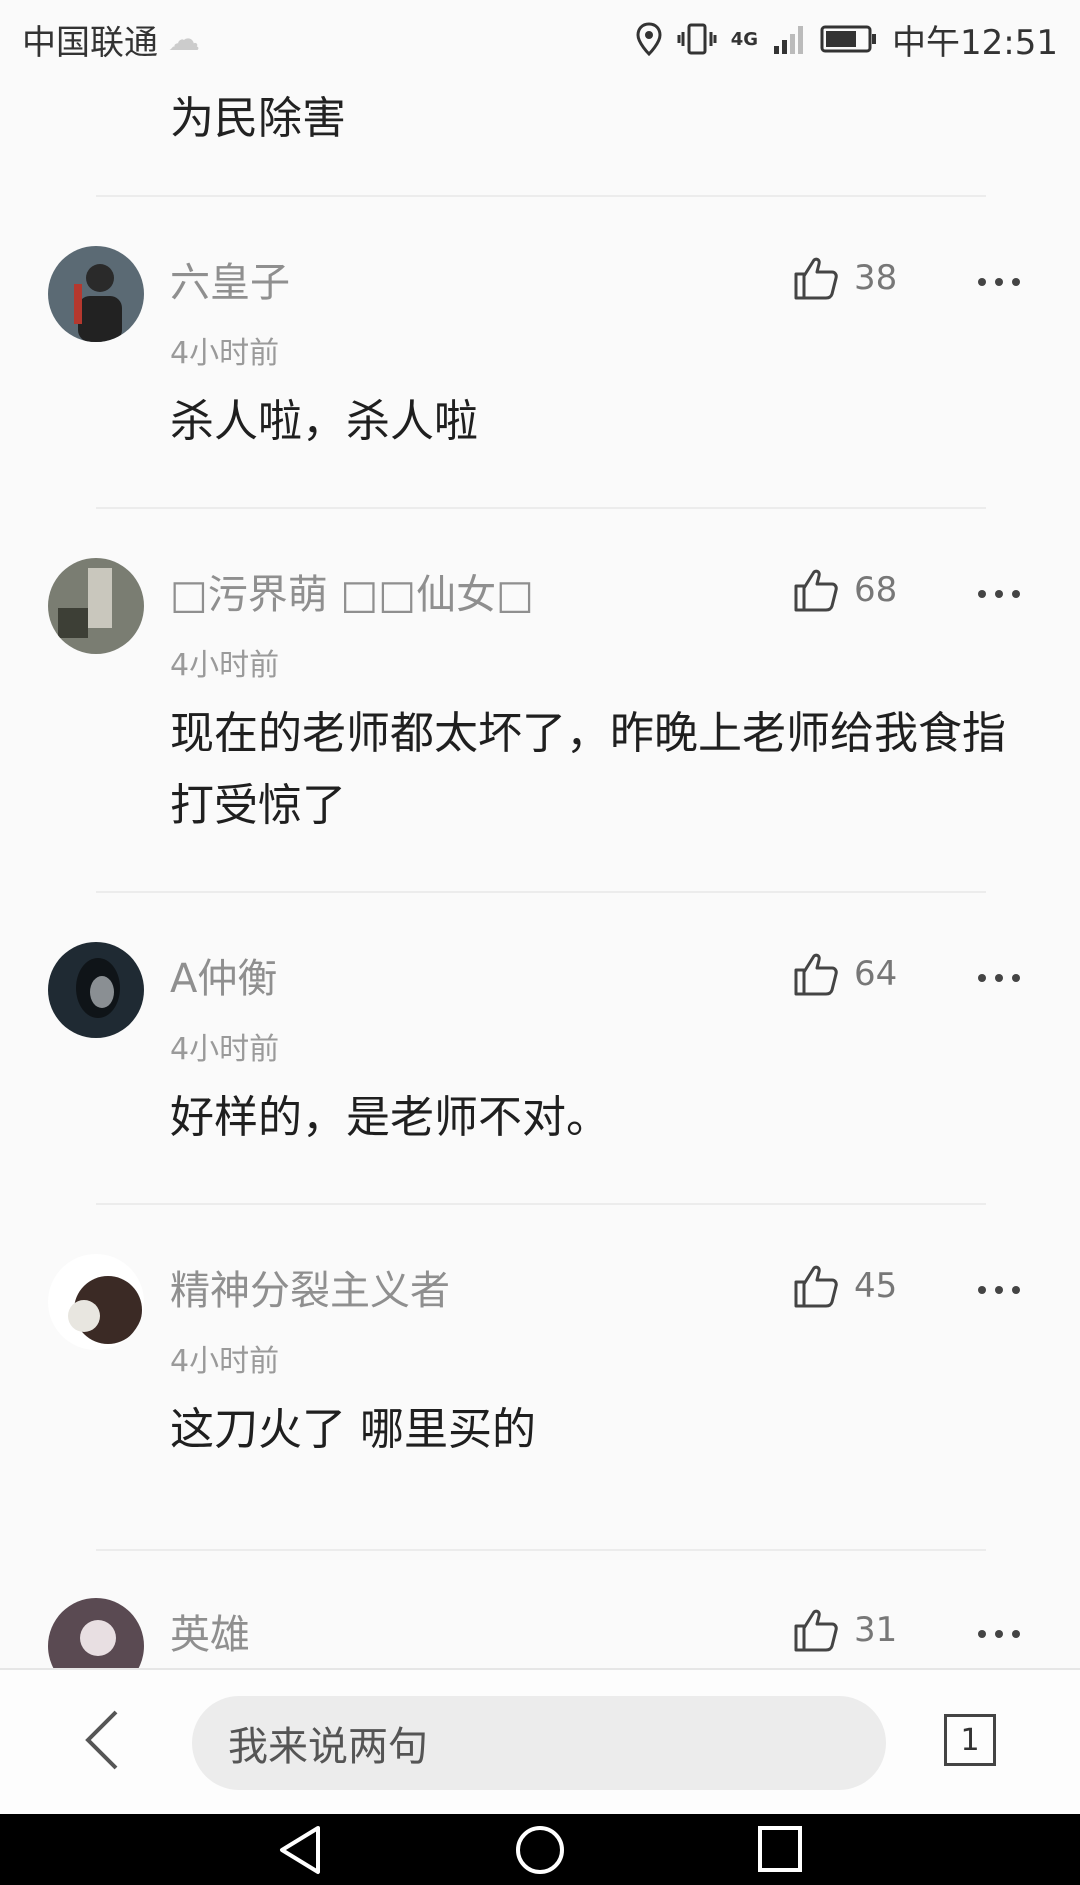 This screenshot has height=1885, width=1080. What do you see at coordinates (390, 1117) in the screenshot?
I see `comment-text: 好样的，是老师不对。` at bounding box center [390, 1117].